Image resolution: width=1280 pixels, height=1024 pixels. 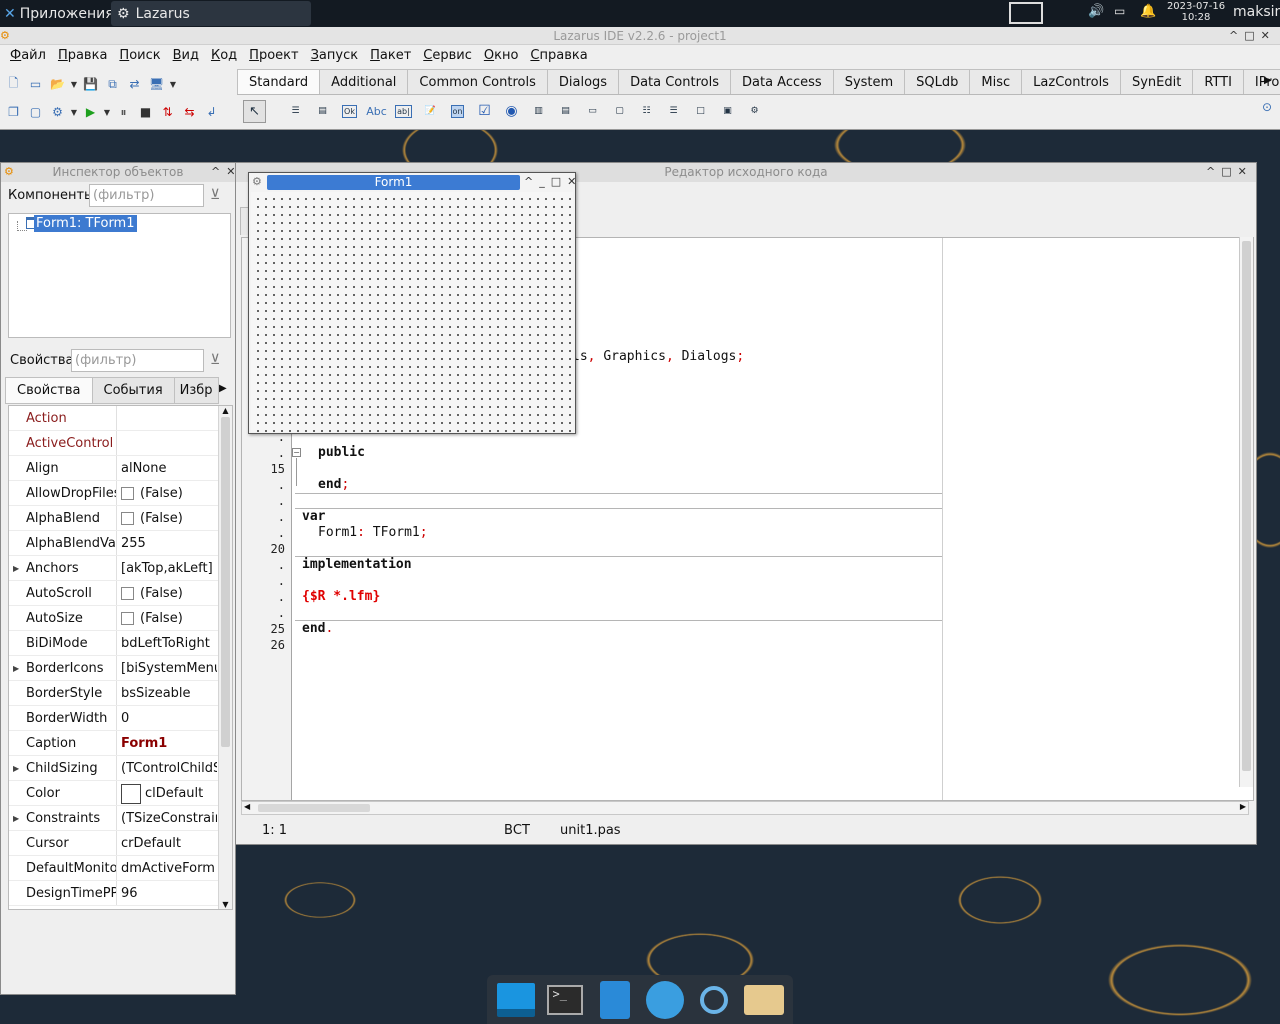 What do you see at coordinates (57, 112) in the screenshot?
I see `build-mode-icon: ⚙` at bounding box center [57, 112].